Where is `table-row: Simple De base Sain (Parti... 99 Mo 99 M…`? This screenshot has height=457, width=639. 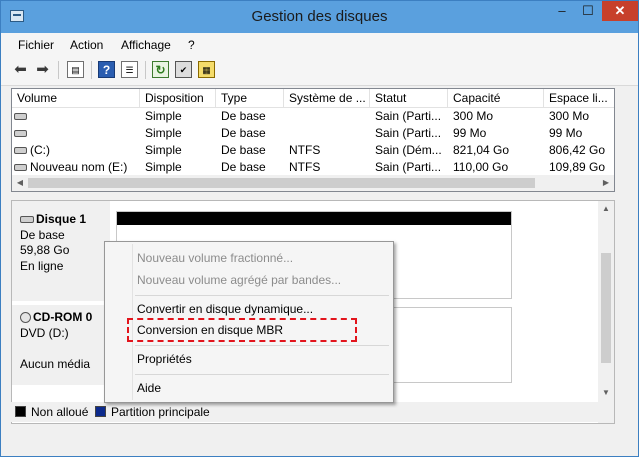 table-row: Simple De base Sain (Parti... 99 Mo 99 M… is located at coordinates (313, 133).